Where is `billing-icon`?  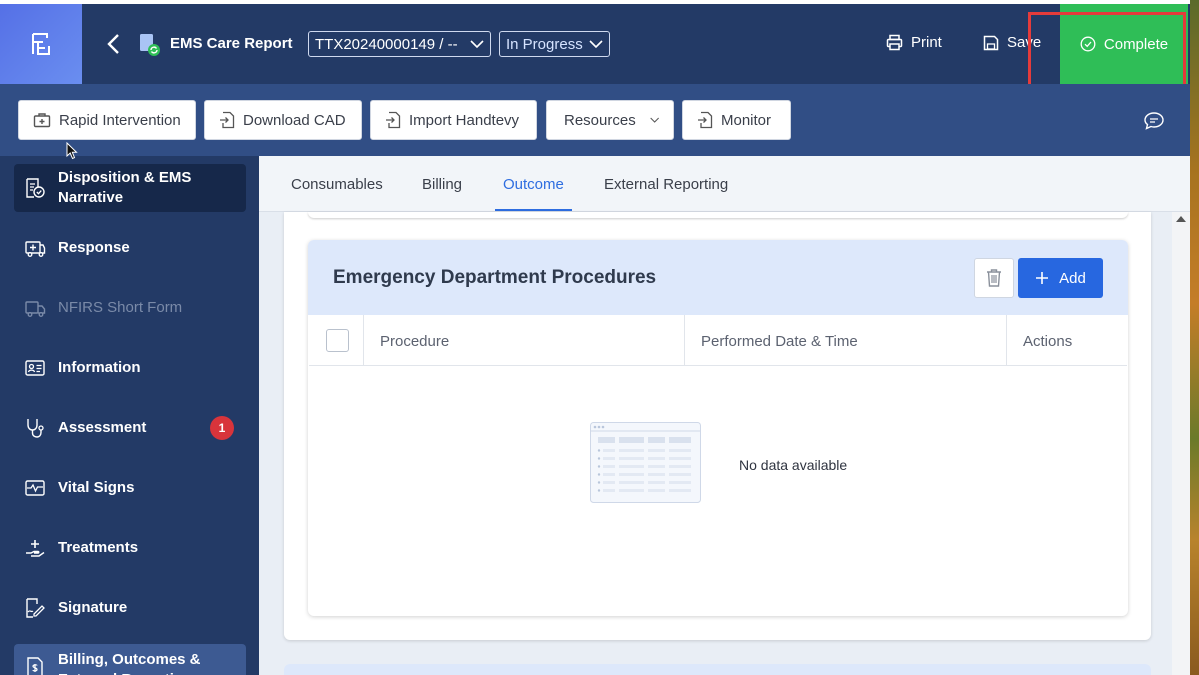 billing-icon is located at coordinates (35, 666).